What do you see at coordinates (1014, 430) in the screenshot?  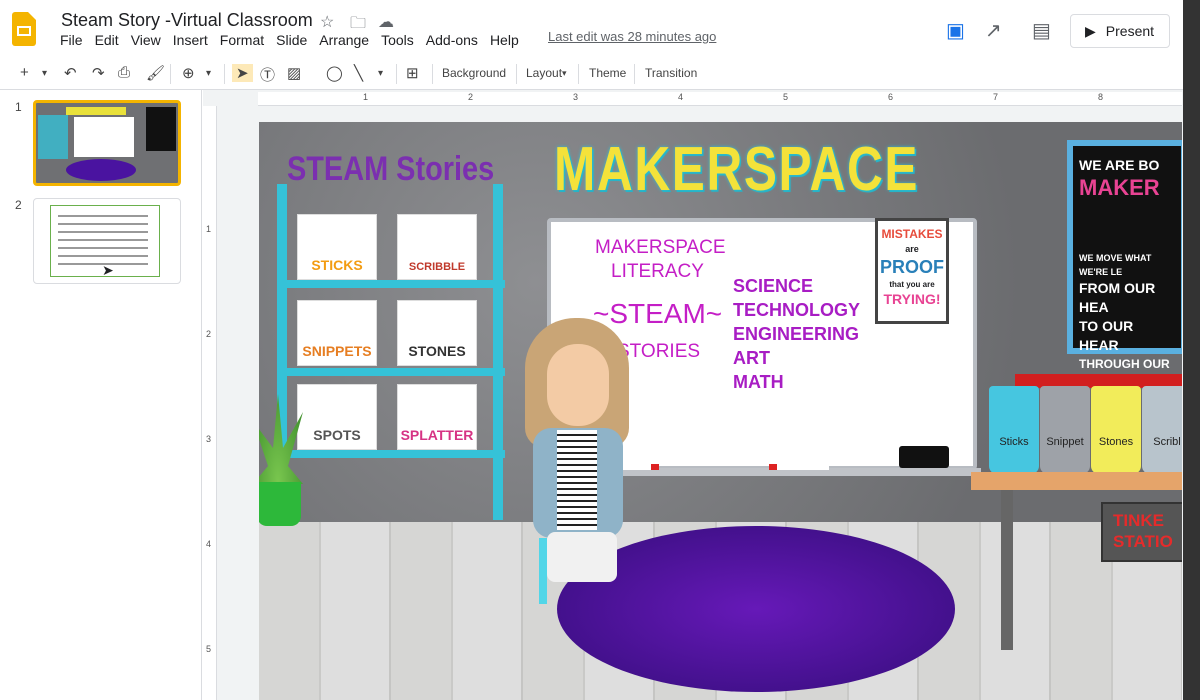 I see `bin-sticks: Sticks` at bounding box center [1014, 430].